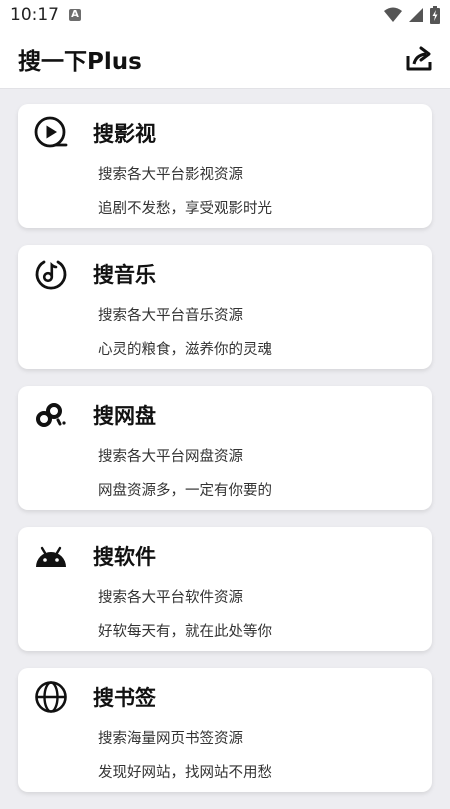 Image resolution: width=450 pixels, height=809 pixels. What do you see at coordinates (170, 175) in the screenshot?
I see `card-description: 搜索各大平台影视资源` at bounding box center [170, 175].